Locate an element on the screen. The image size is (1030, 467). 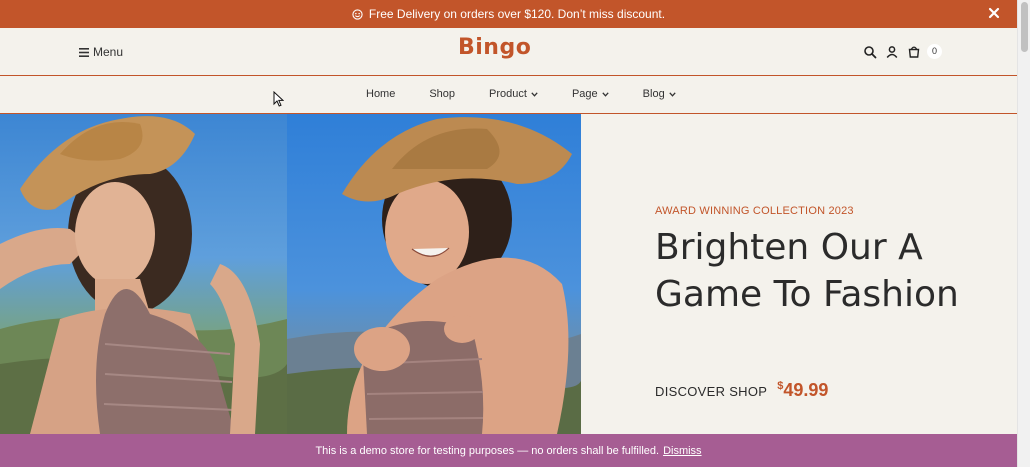
nav-item-blog: Blog is located at coordinates (659, 94).